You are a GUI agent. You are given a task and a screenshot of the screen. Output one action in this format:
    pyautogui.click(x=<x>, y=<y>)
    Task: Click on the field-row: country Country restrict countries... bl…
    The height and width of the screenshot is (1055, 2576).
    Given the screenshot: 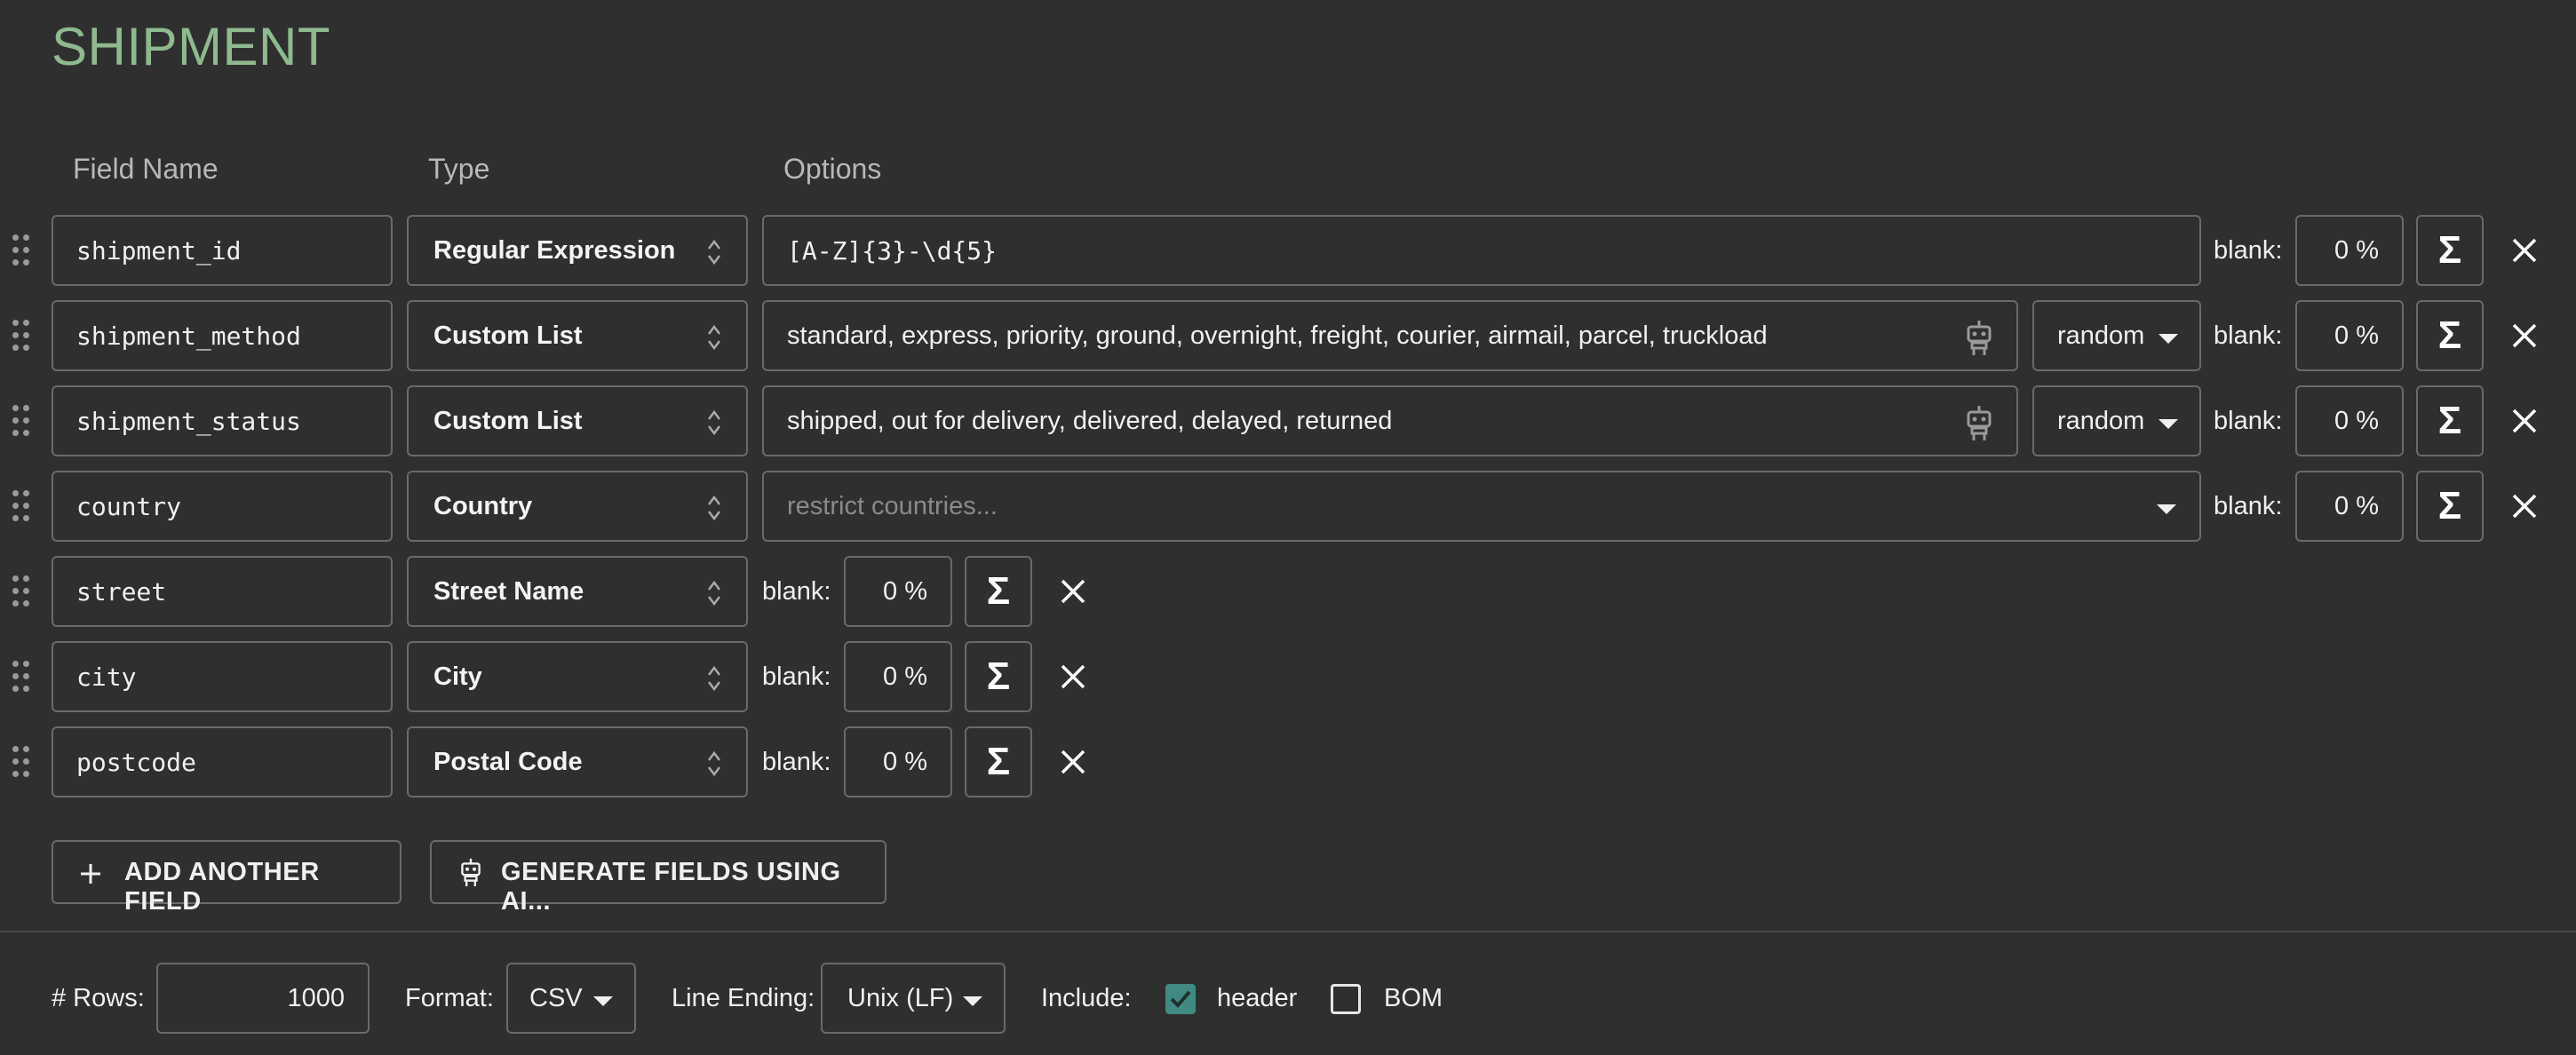 What is the action you would take?
    pyautogui.click(x=1288, y=506)
    